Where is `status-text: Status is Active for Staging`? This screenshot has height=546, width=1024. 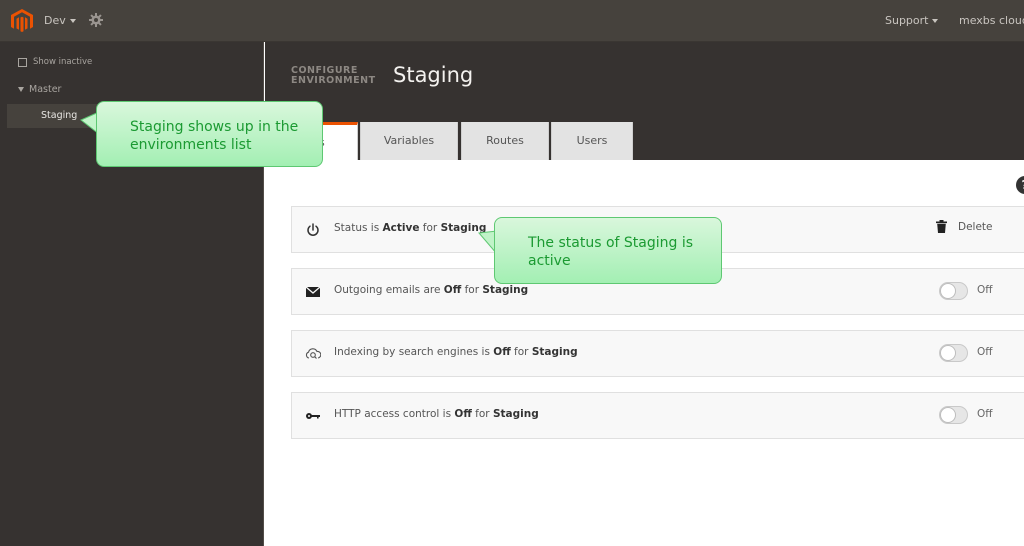
status-text: Status is Active for Staging is located at coordinates (410, 228).